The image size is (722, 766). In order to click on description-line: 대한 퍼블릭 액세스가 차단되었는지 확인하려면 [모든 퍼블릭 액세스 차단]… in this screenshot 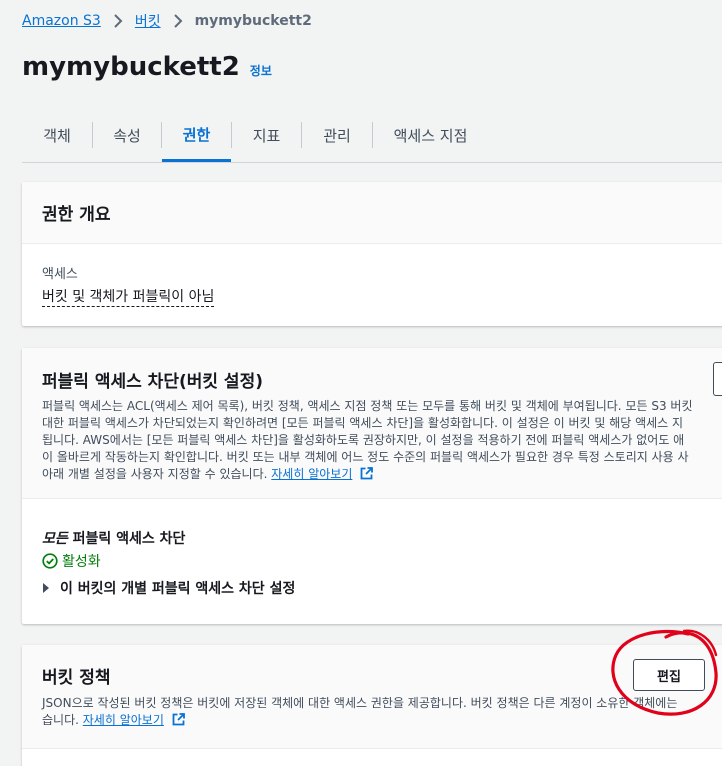, I will do `click(363, 423)`.